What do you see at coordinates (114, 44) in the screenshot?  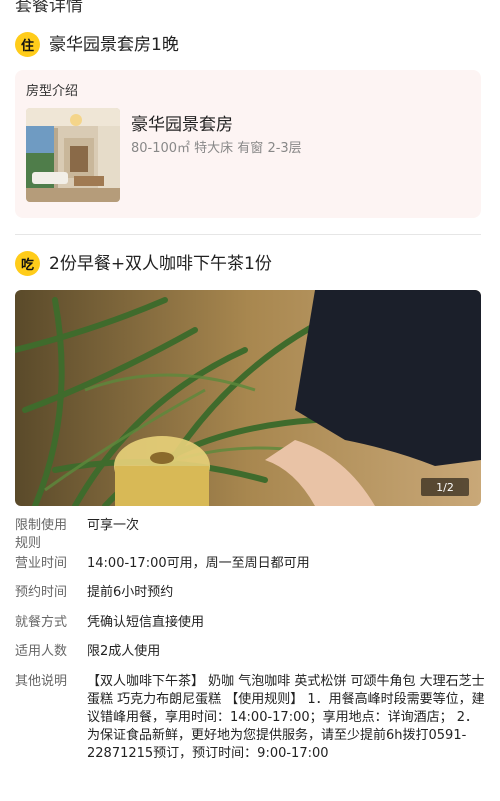 I see `stay-title: 豪华园景套房1晚` at bounding box center [114, 44].